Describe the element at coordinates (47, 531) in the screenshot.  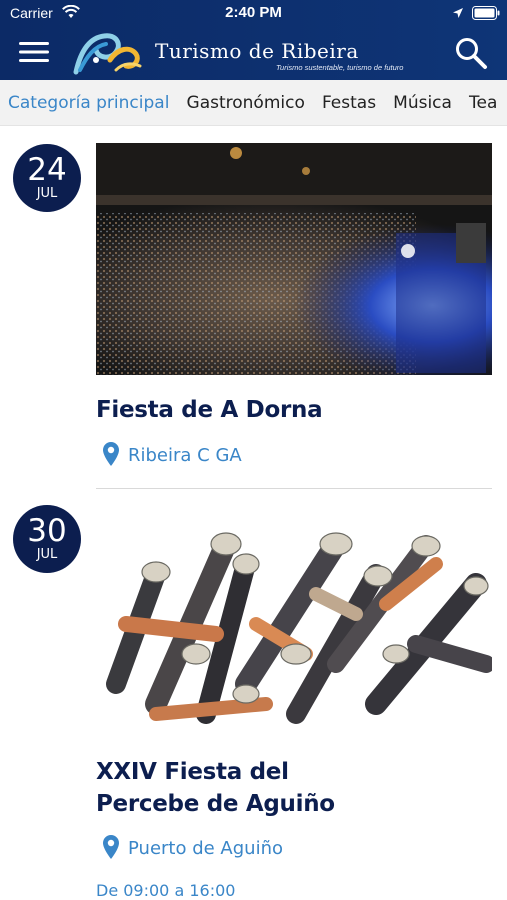
I see `date-day: 30` at that location.